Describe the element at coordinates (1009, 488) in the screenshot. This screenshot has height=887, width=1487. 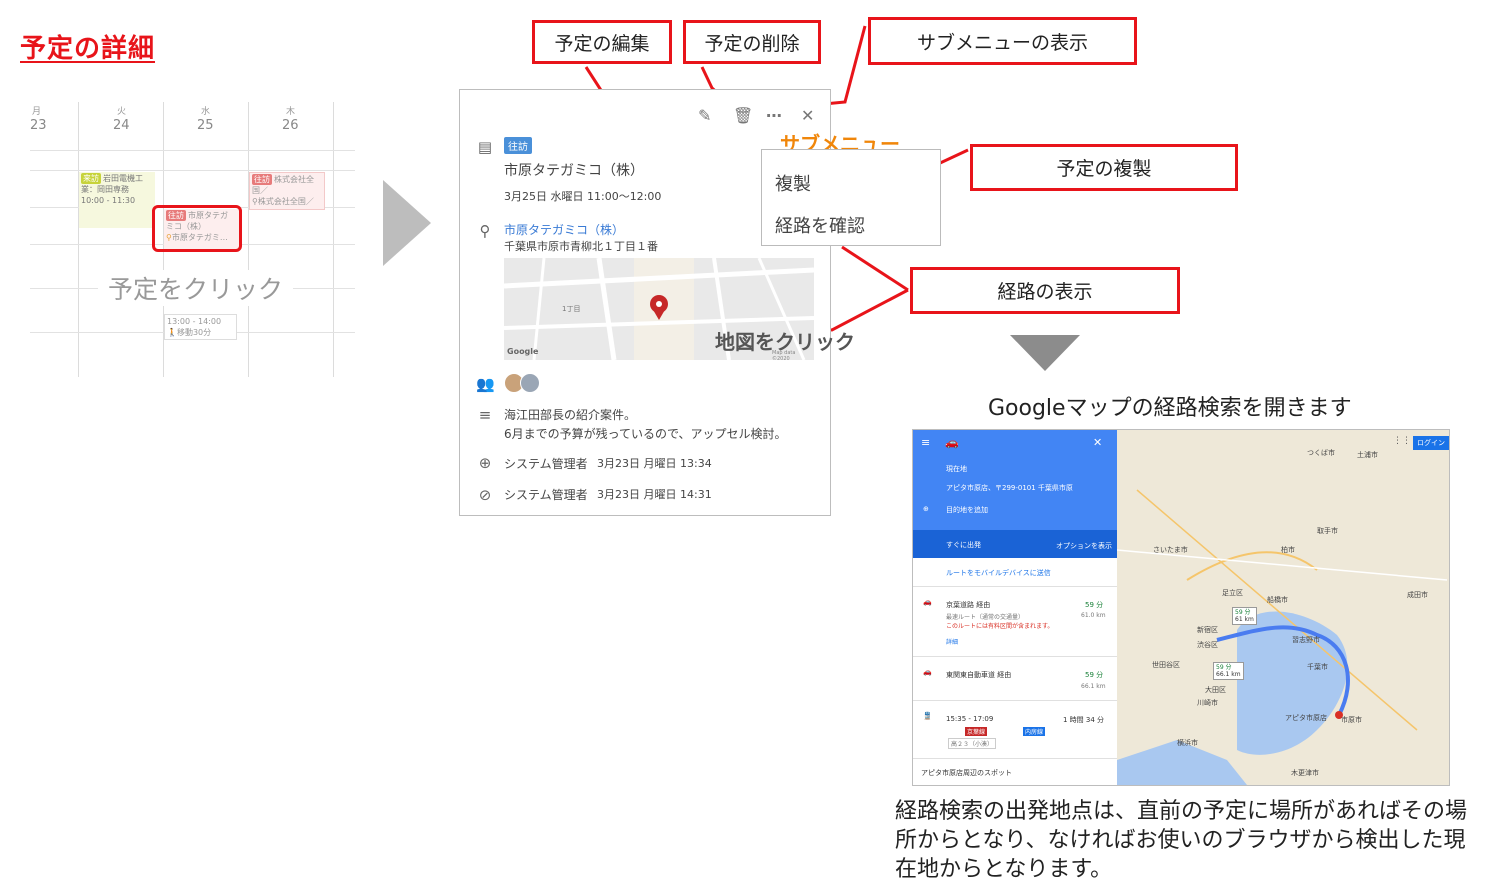
I see `destination-field: アピタ市原店、〒299-0101 千葉県市原` at that location.